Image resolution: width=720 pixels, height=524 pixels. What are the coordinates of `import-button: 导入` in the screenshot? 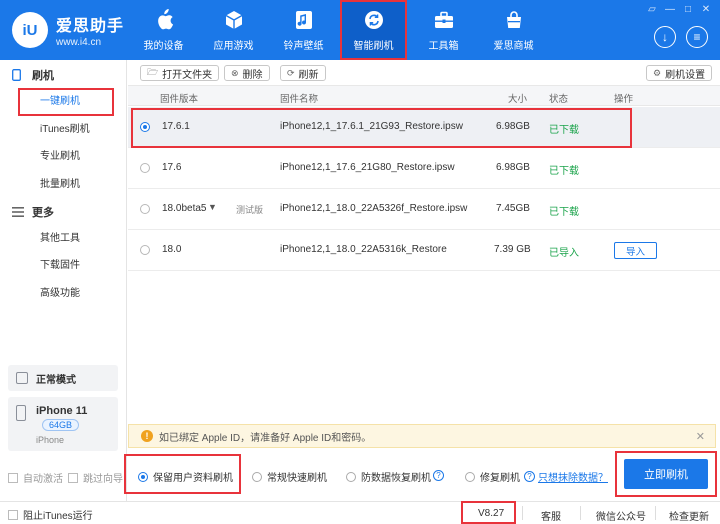 It's located at (635, 250).